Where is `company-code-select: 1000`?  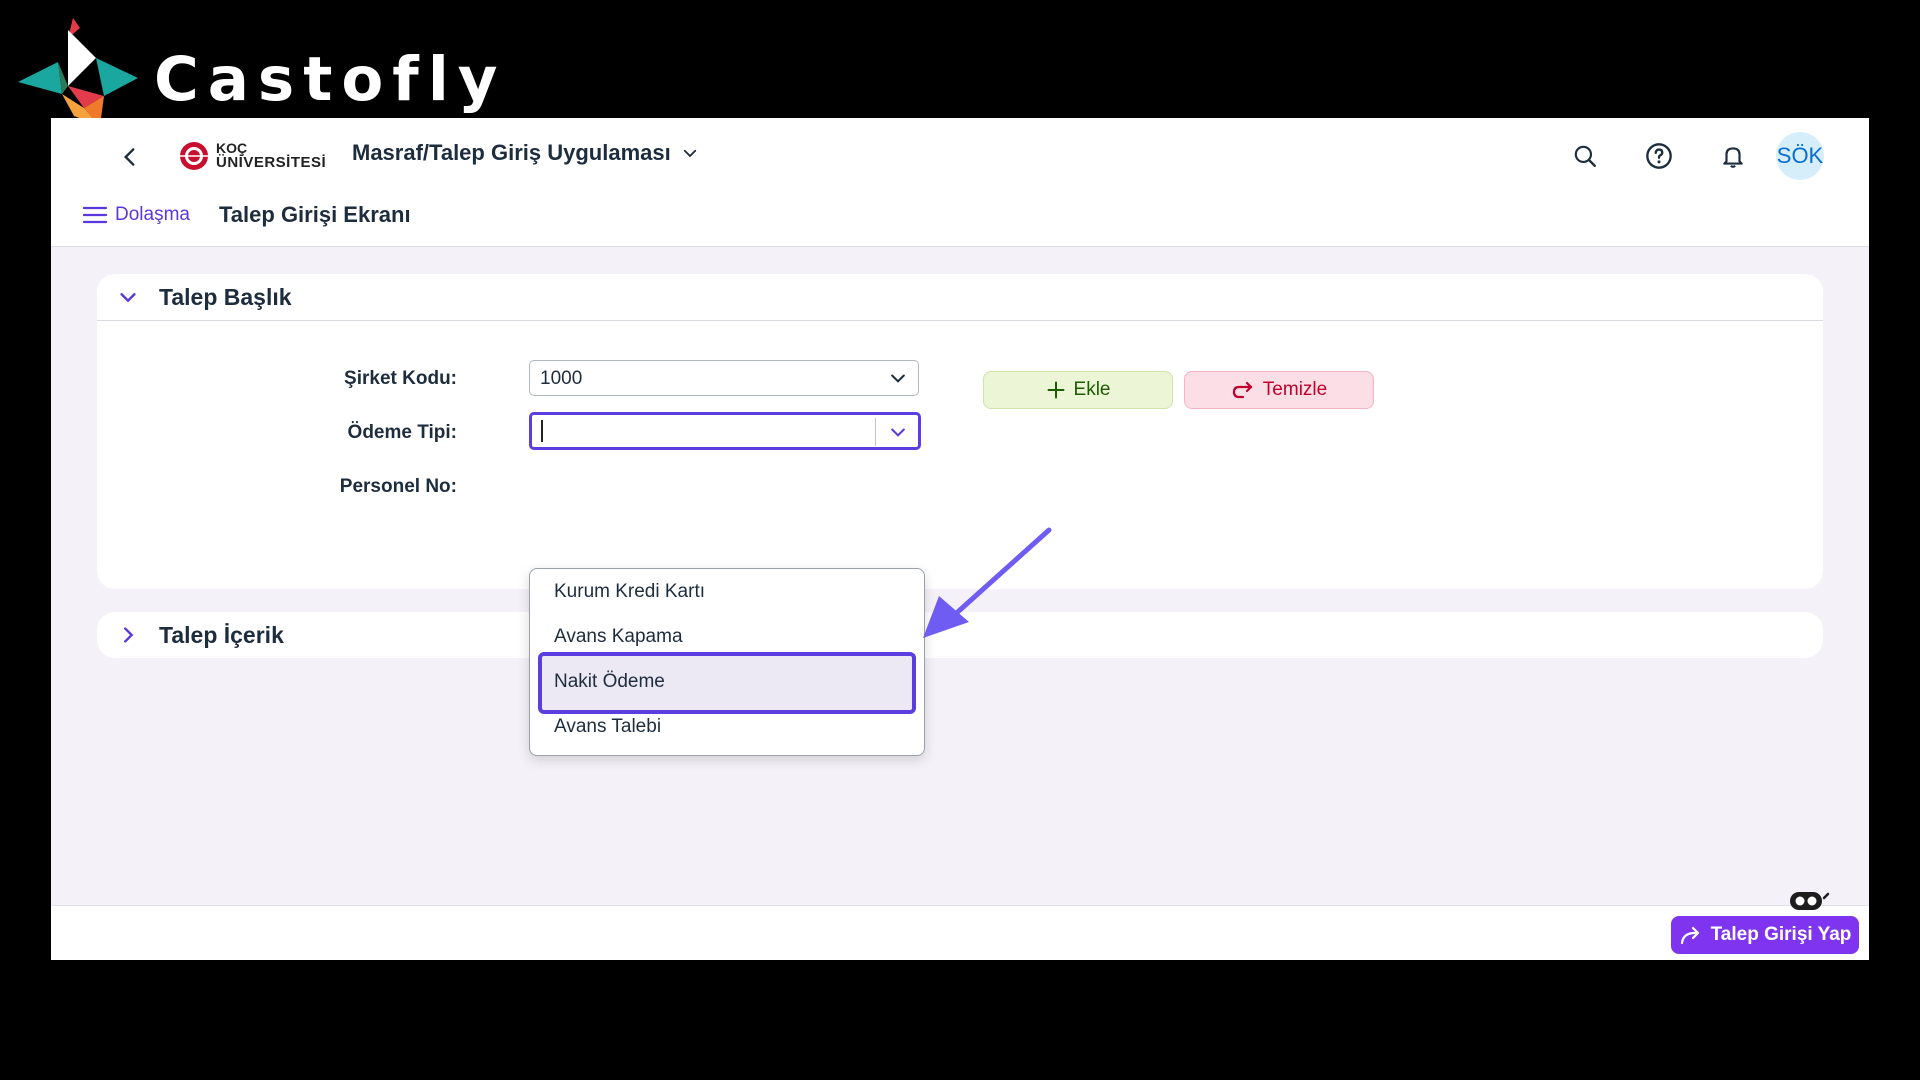
company-code-select: 1000 is located at coordinates (724, 378).